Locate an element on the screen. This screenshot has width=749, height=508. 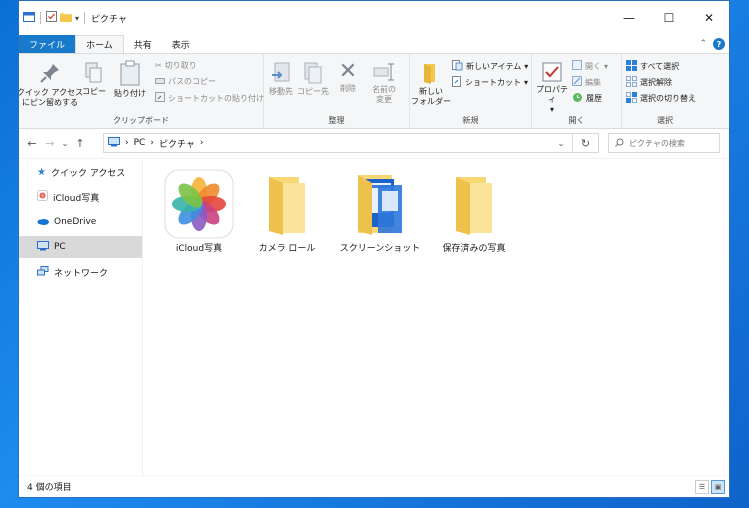
new-item-button: 新しいアイテム ▾ is located at coordinates (490, 66).